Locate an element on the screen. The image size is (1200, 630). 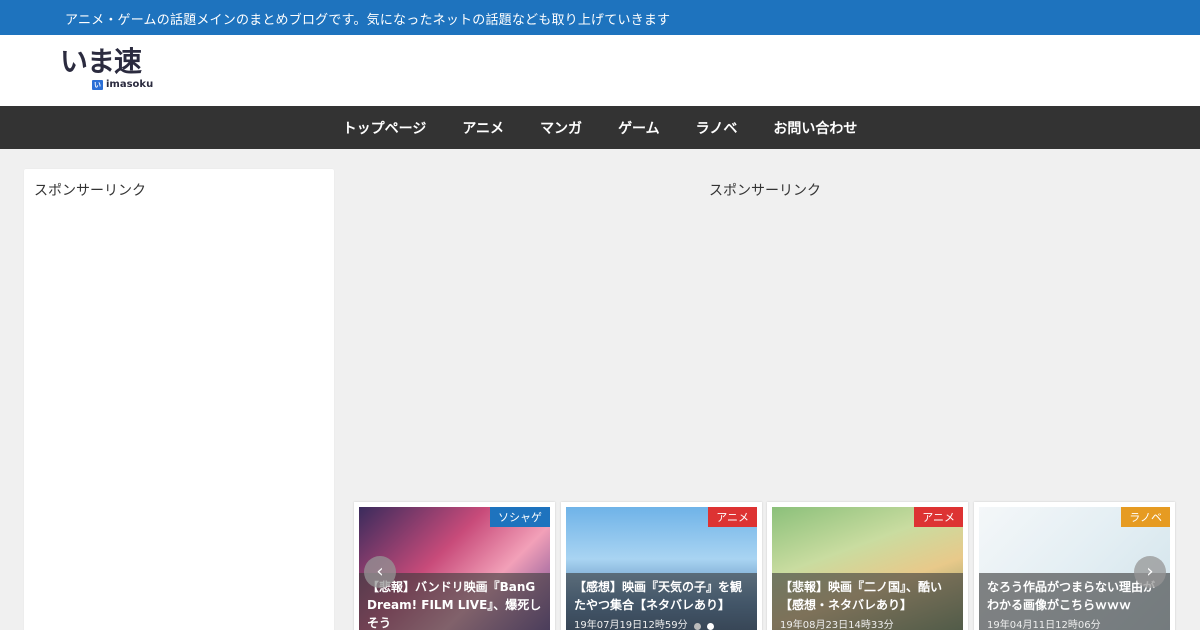
main-navigation: トップページ アニメ マンガ ゲーム ラノベ お問い合わせ is located at coordinates (600, 127).